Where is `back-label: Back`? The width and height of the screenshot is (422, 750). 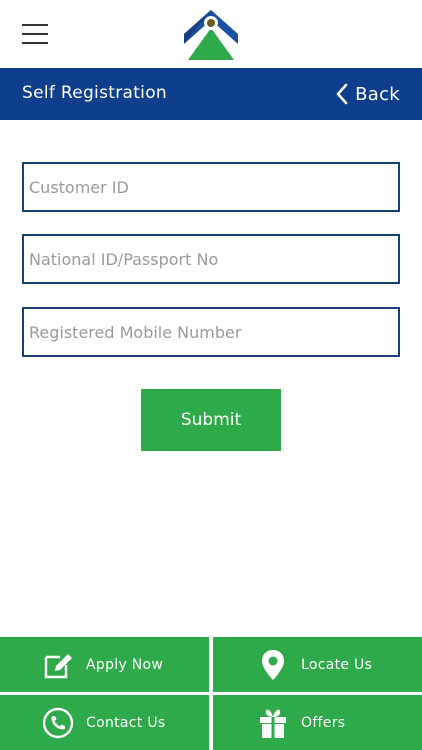 back-label: Back is located at coordinates (377, 94).